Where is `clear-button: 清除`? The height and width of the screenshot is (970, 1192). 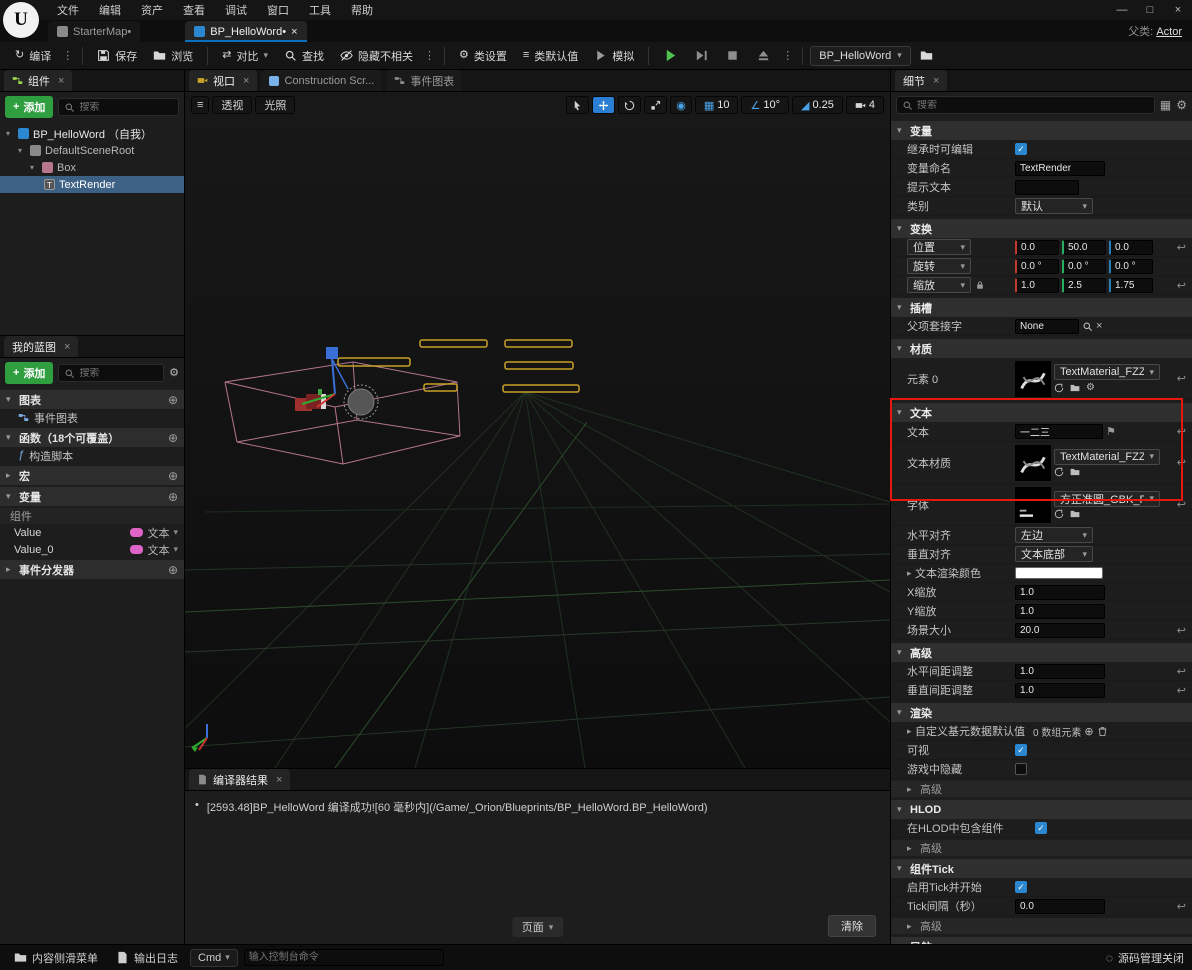
clear-button: 清除 is located at coordinates (852, 926).